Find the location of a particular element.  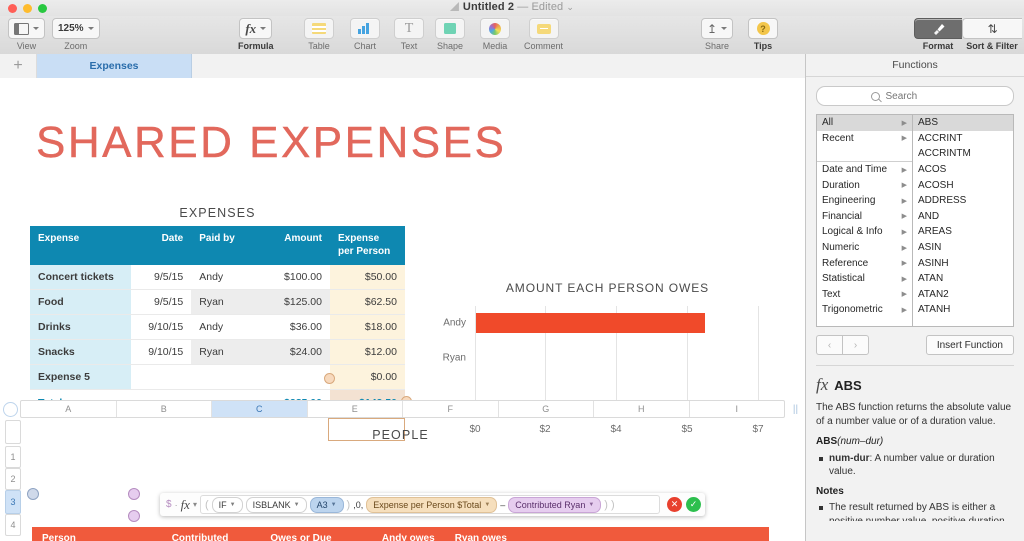

toolbar-zoom-group: 125% Zoom is located at coordinates (76, 34).